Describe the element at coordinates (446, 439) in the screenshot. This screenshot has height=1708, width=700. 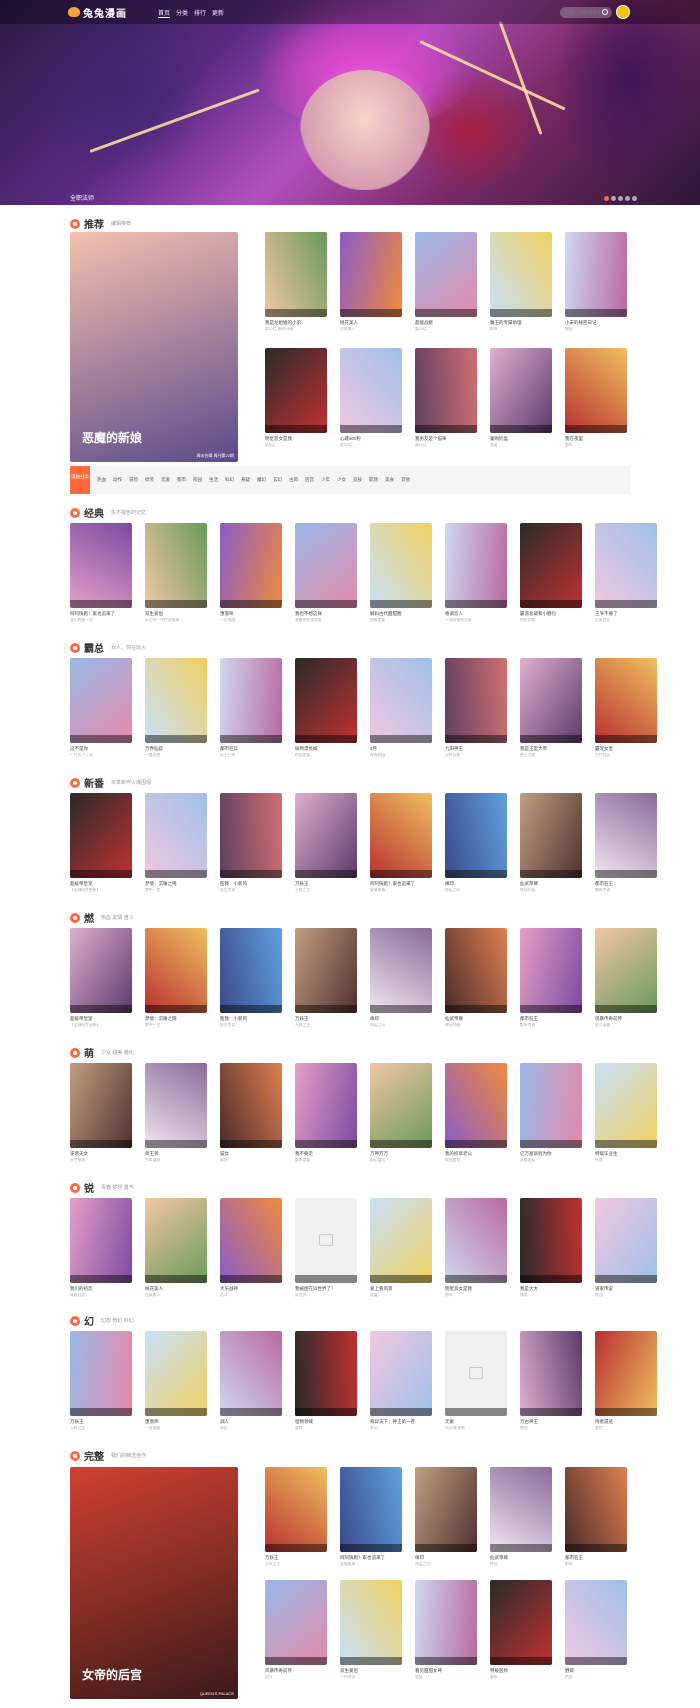
I see `comic-title: 我男友是个猫咪` at that location.